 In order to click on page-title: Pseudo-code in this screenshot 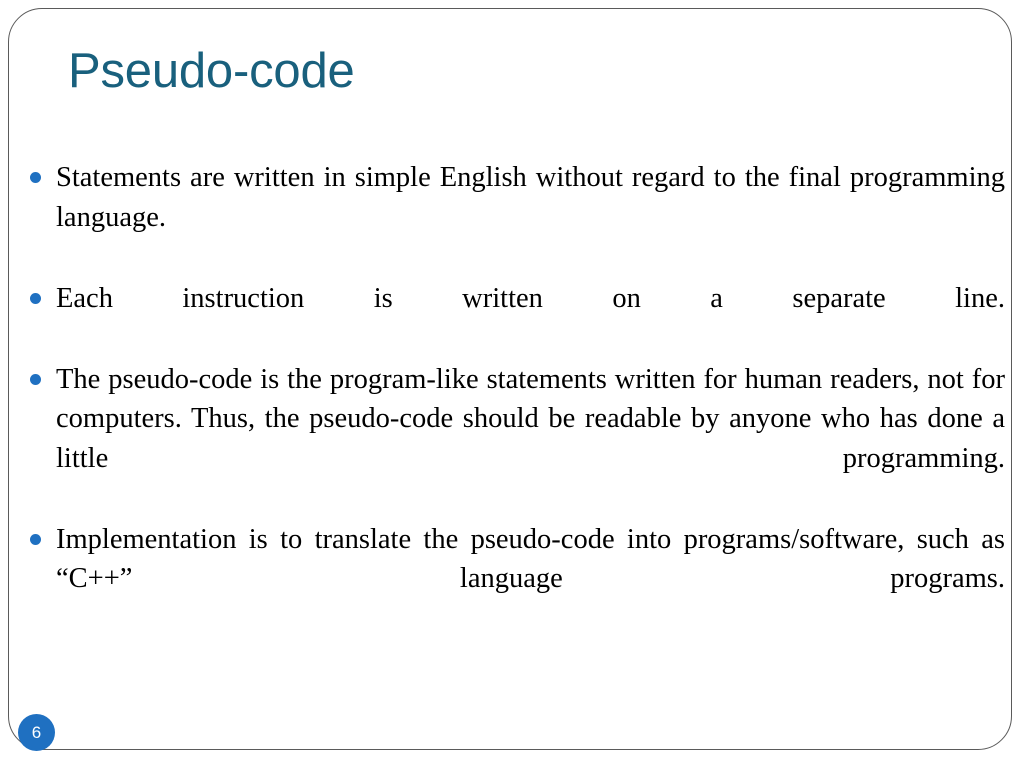, I will do `click(211, 71)`.